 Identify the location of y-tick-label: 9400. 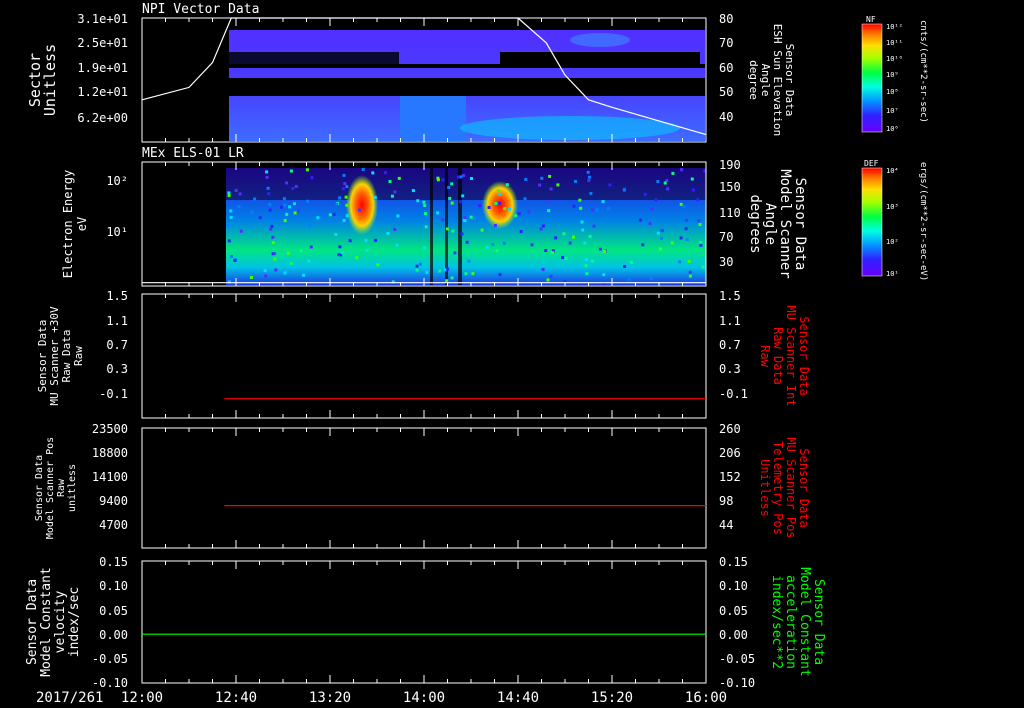
(113, 501).